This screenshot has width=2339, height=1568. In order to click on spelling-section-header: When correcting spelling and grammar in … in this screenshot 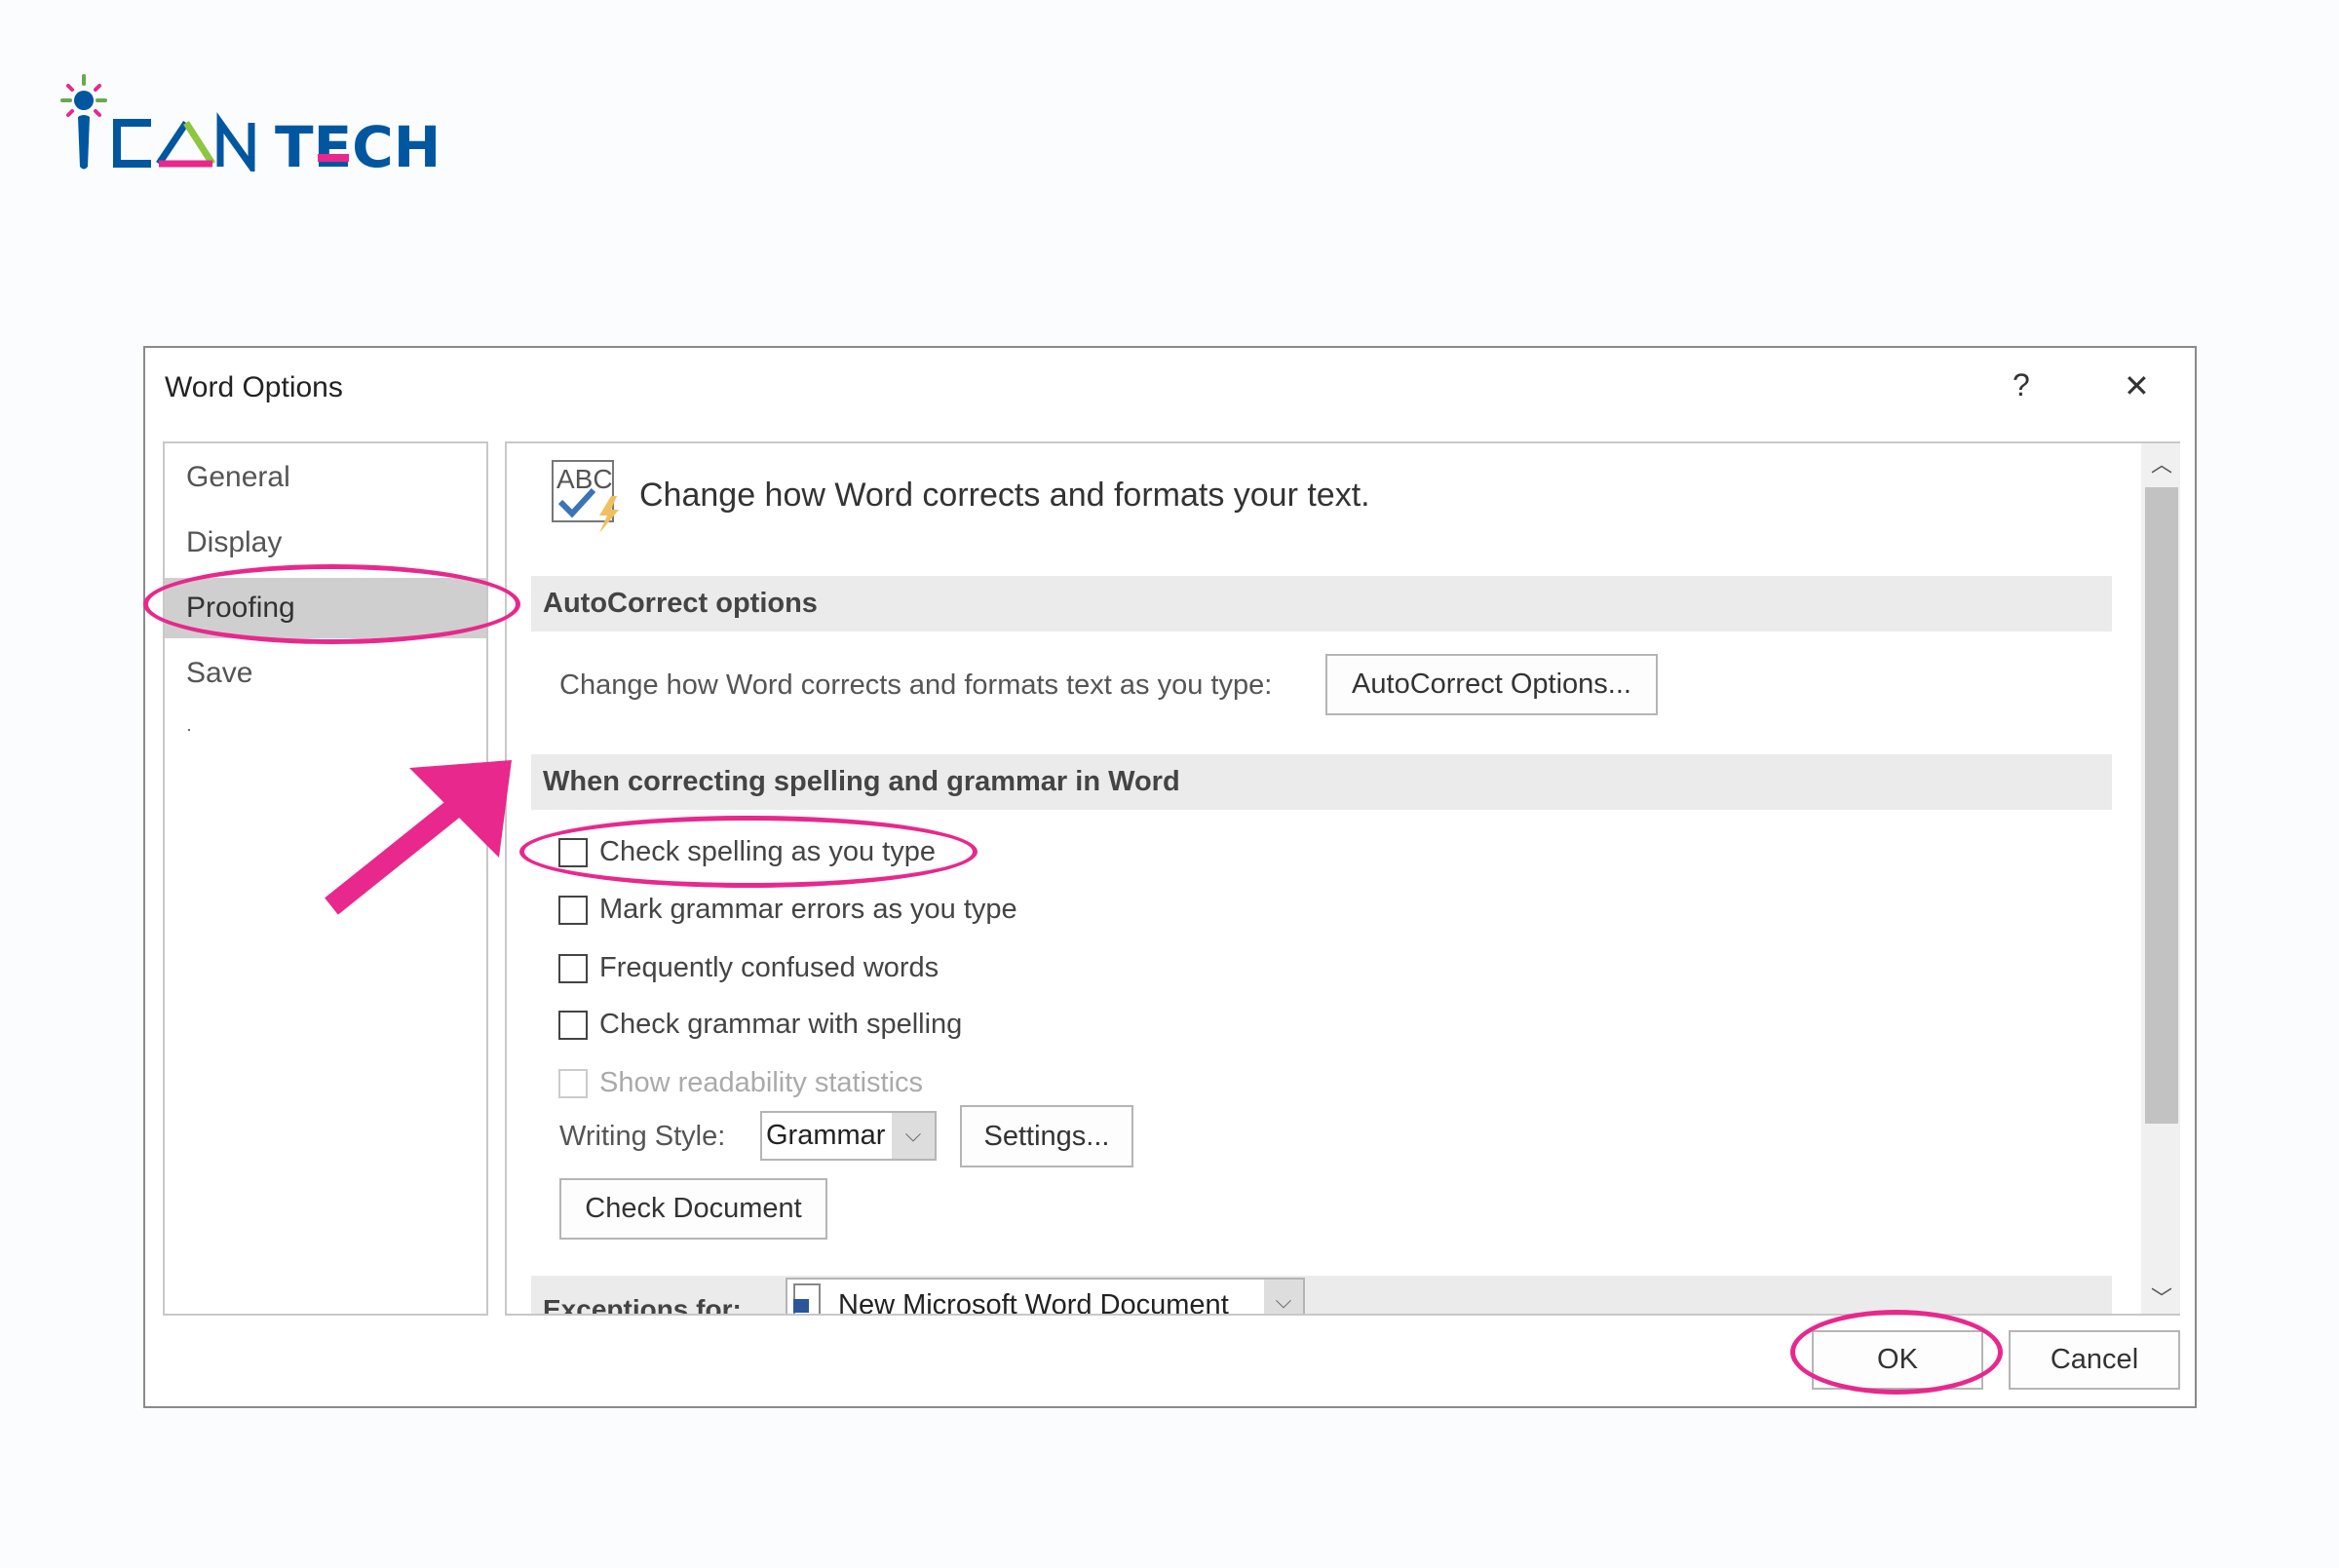, I will do `click(1321, 782)`.